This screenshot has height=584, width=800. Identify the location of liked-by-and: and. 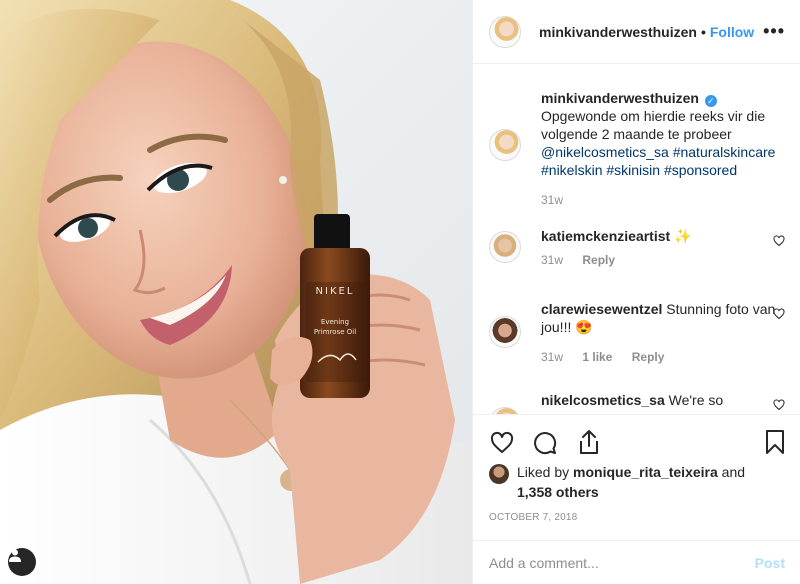
(733, 472).